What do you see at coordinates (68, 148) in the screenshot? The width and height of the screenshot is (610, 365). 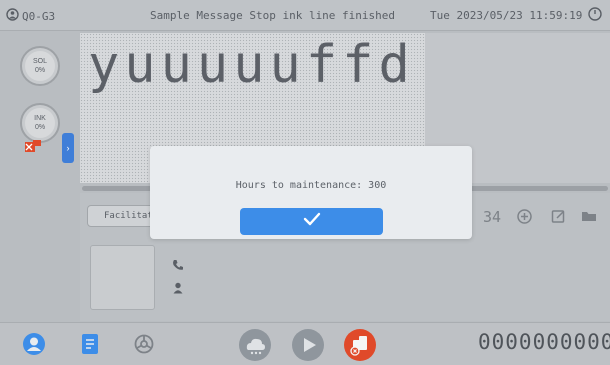 I see `expand-panel-tab: ›` at bounding box center [68, 148].